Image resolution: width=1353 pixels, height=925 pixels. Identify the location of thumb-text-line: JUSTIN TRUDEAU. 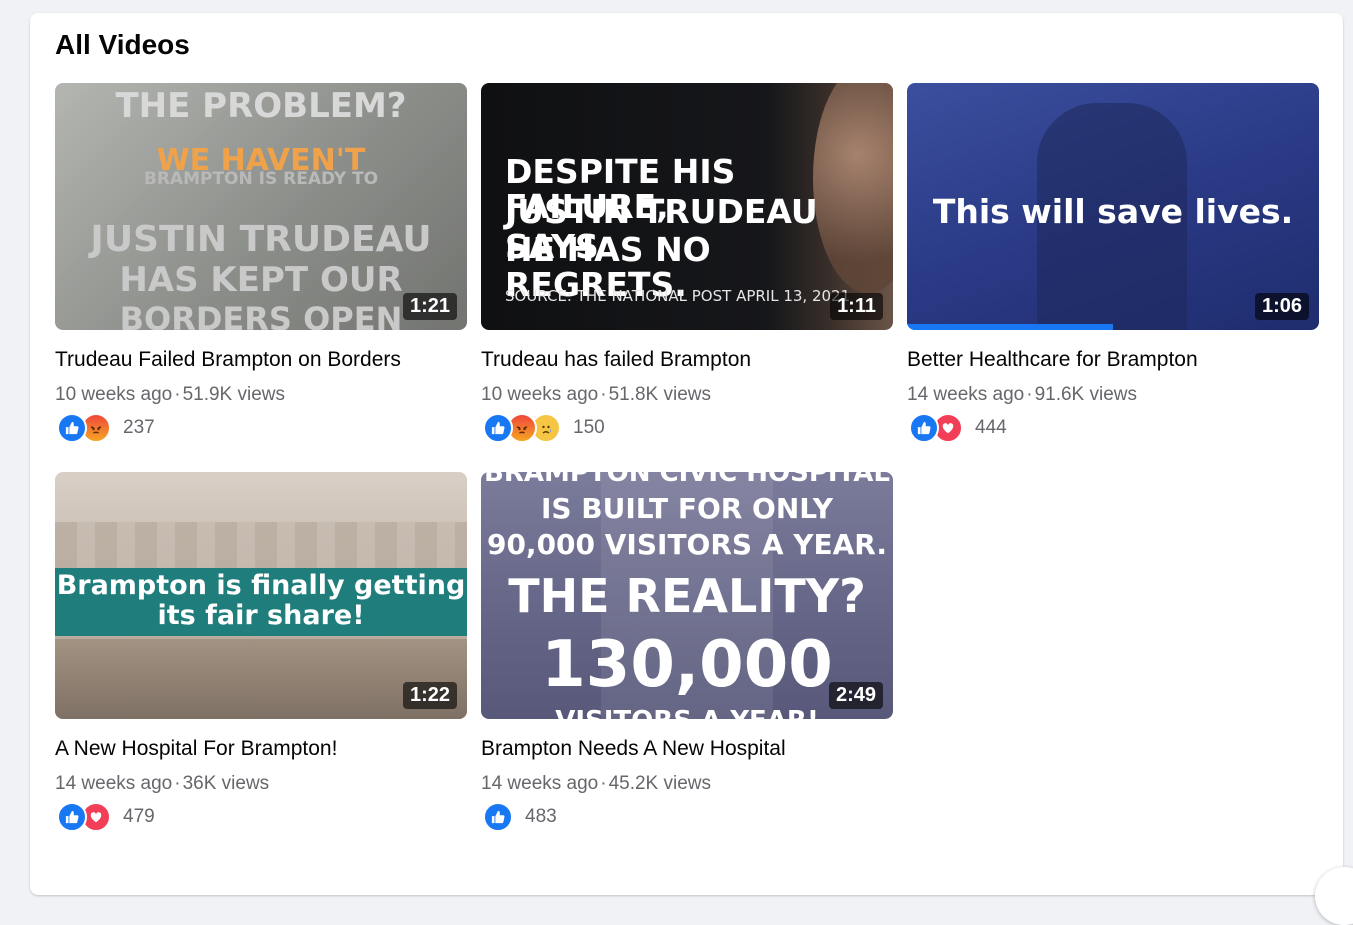
(261, 239).